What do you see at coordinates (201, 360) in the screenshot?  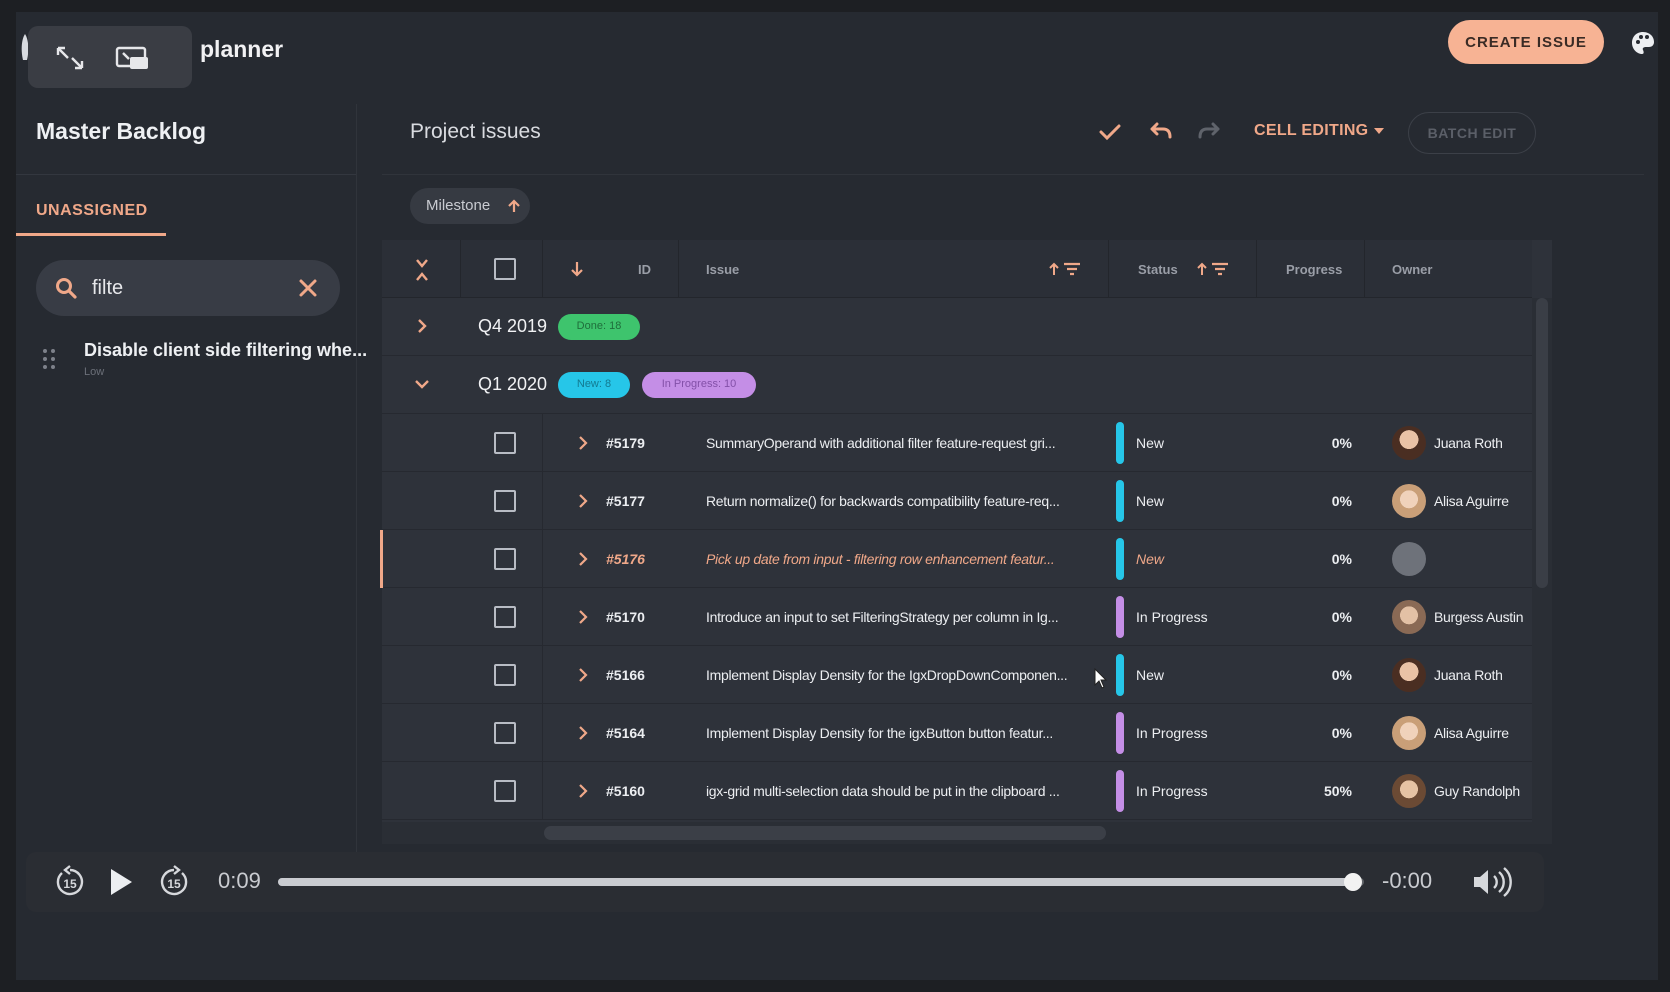 I see `backlog-item: Disable client side filtering whe... Low` at bounding box center [201, 360].